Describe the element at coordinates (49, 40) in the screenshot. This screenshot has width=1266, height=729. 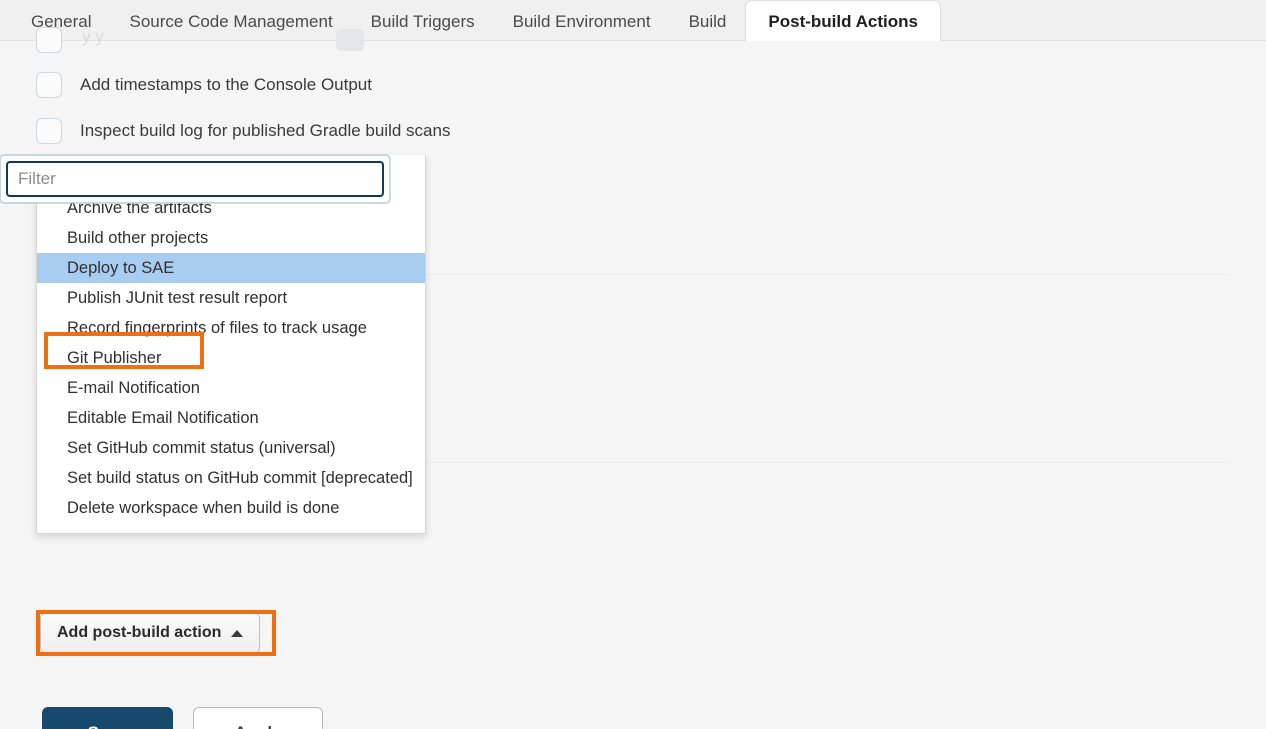
I see `checkbox-clipped` at that location.